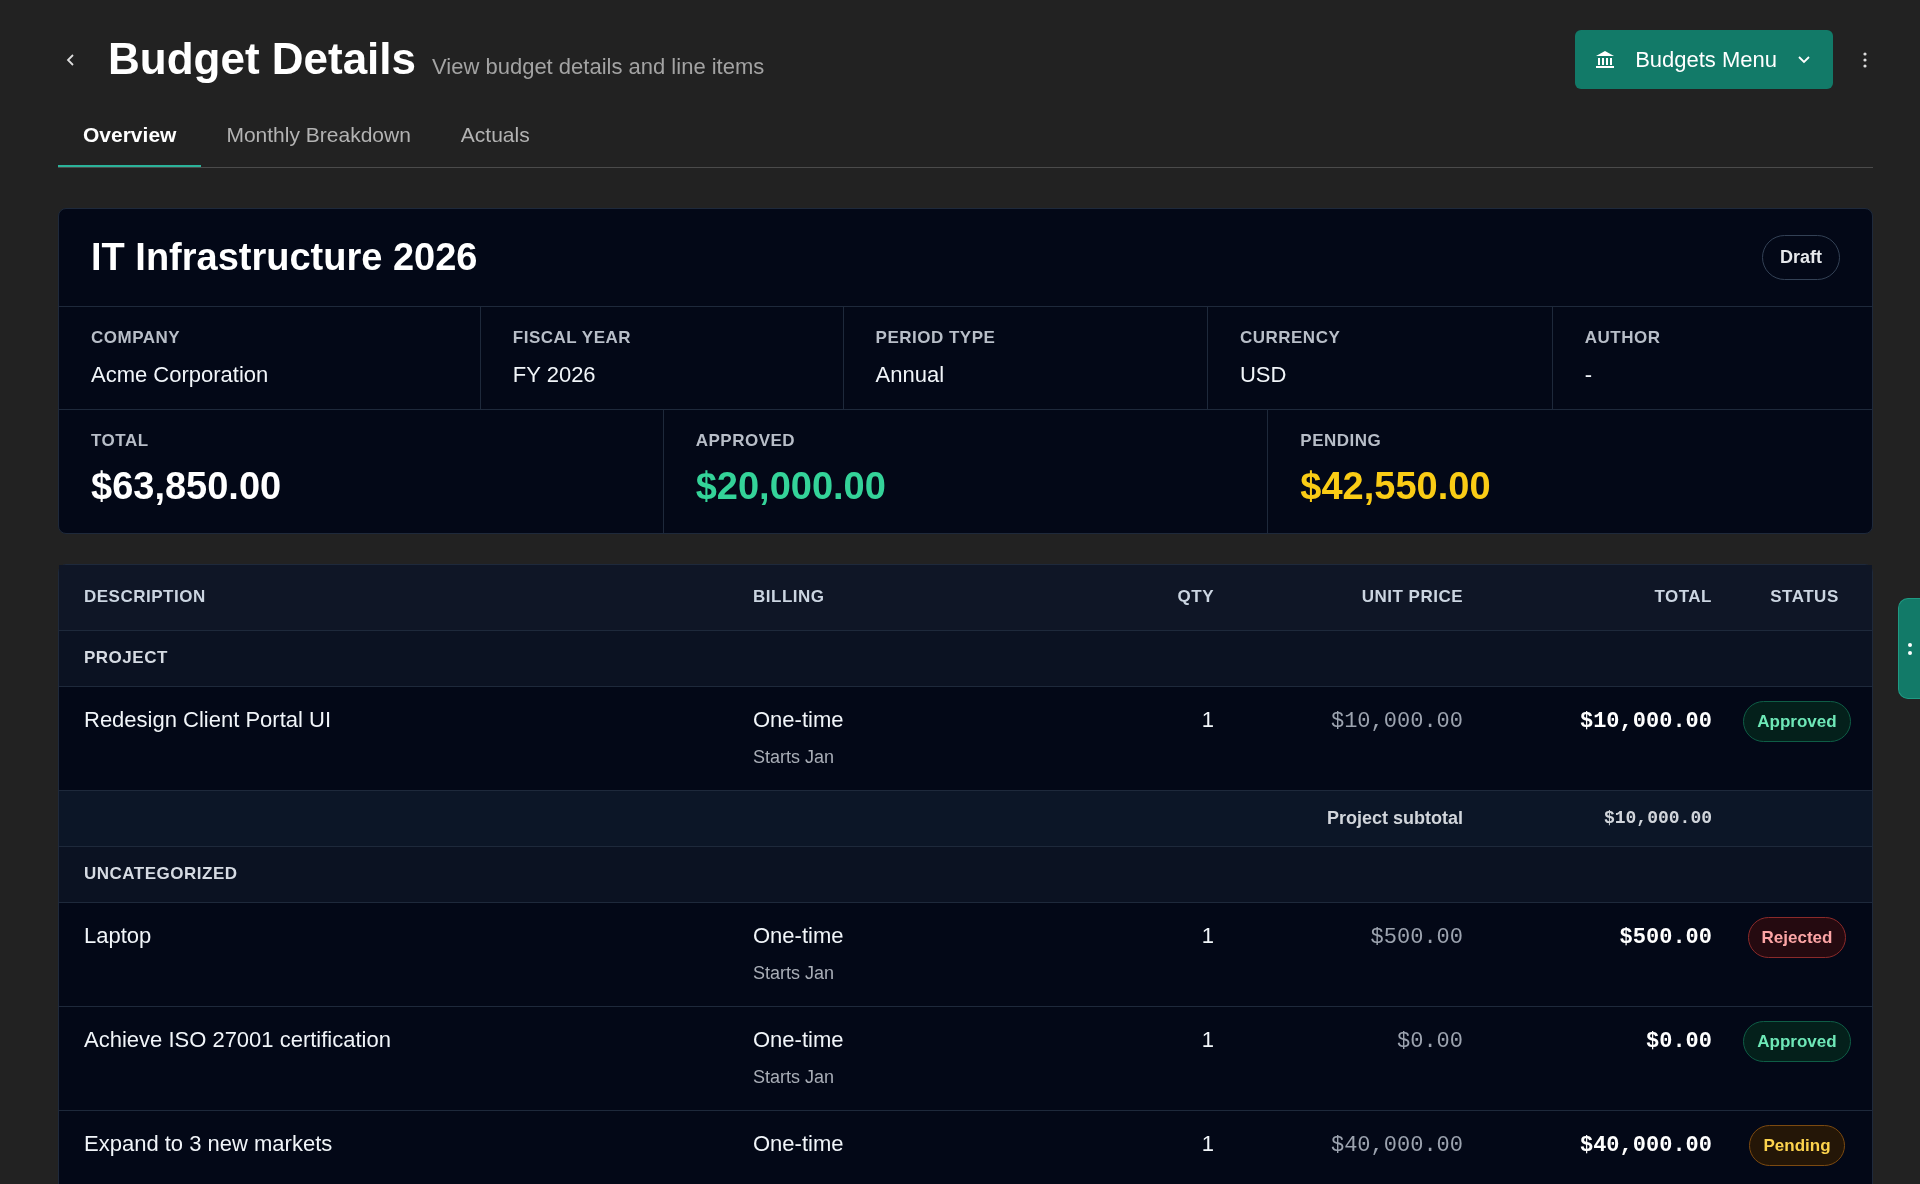 Image resolution: width=1920 pixels, height=1184 pixels. What do you see at coordinates (1657, 818) in the screenshot?
I see `subtotal-value: $10,000.00` at bounding box center [1657, 818].